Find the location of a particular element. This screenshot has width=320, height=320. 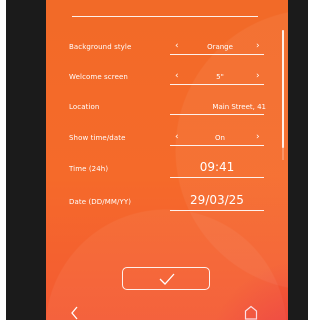

date-input: 29/03/25 is located at coordinates (217, 200).